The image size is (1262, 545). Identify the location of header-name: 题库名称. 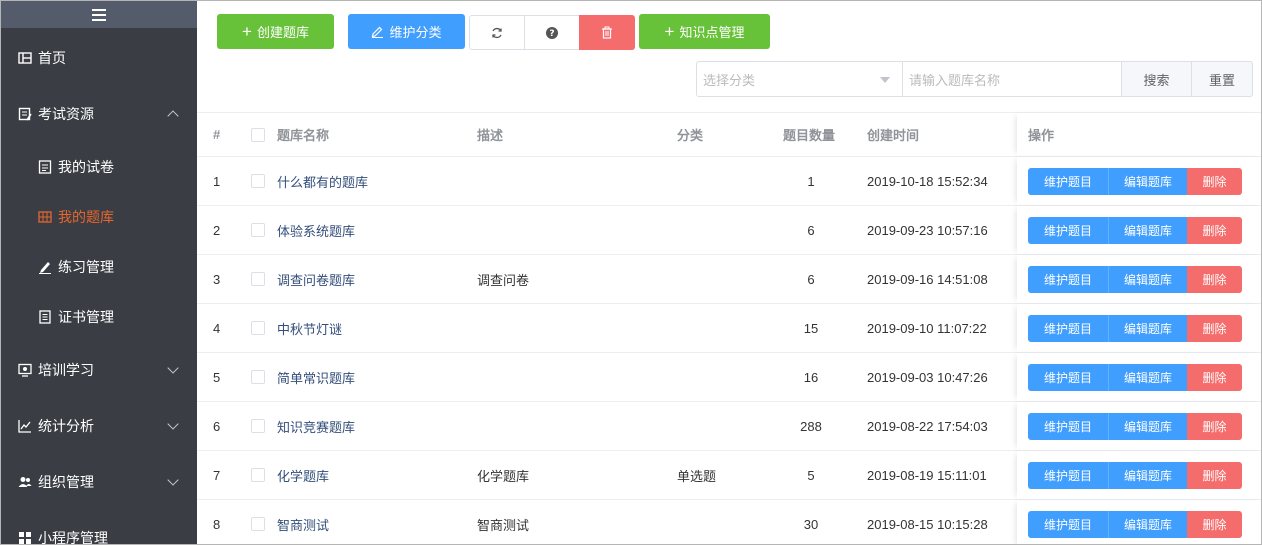
(303, 135).